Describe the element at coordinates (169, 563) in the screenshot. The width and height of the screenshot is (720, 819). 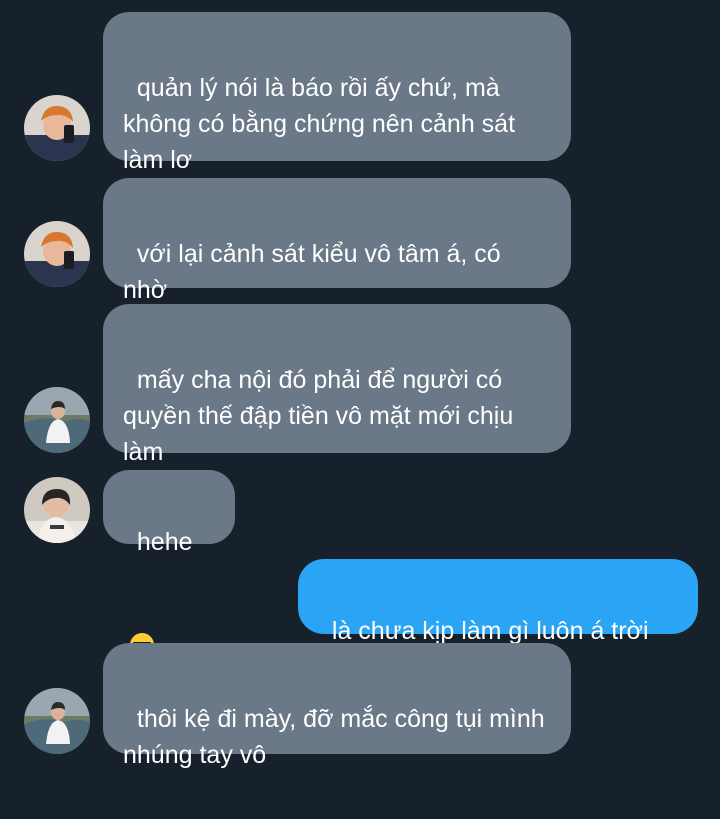
I see `message-bubble: hehe` at that location.